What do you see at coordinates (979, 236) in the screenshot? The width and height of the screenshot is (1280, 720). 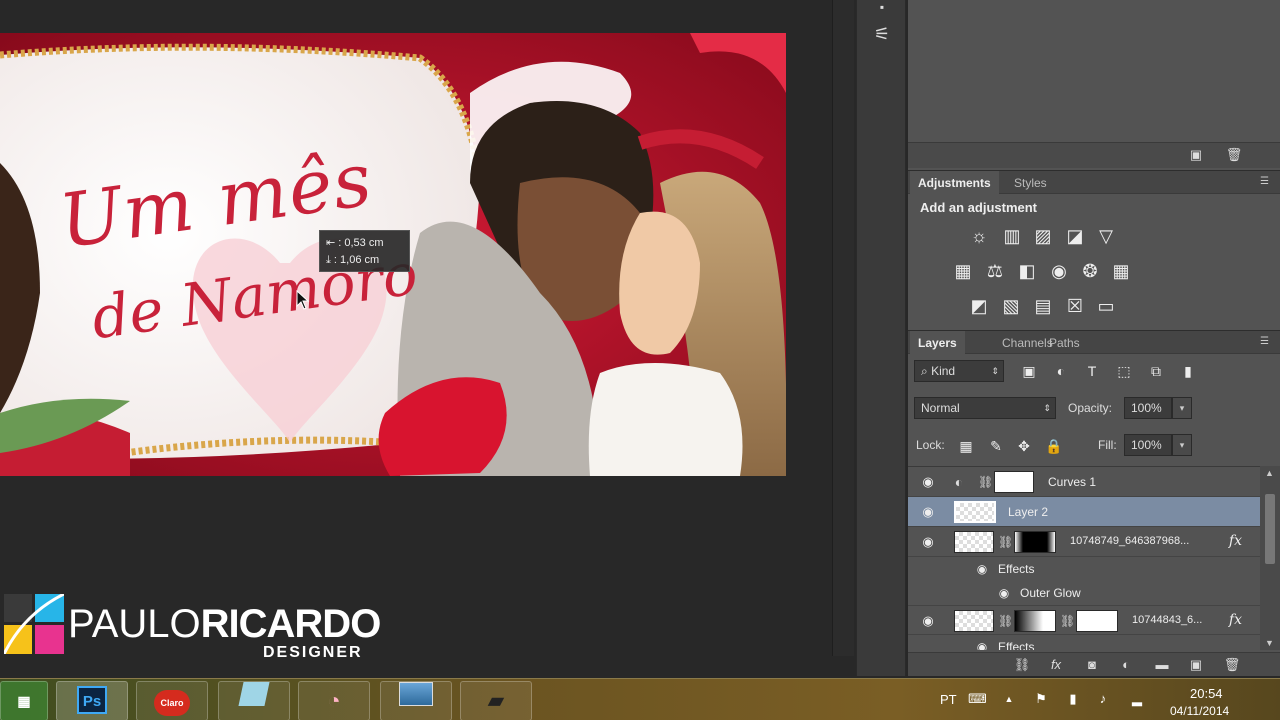 I see `brightness-contrast-icon: ☼` at bounding box center [979, 236].